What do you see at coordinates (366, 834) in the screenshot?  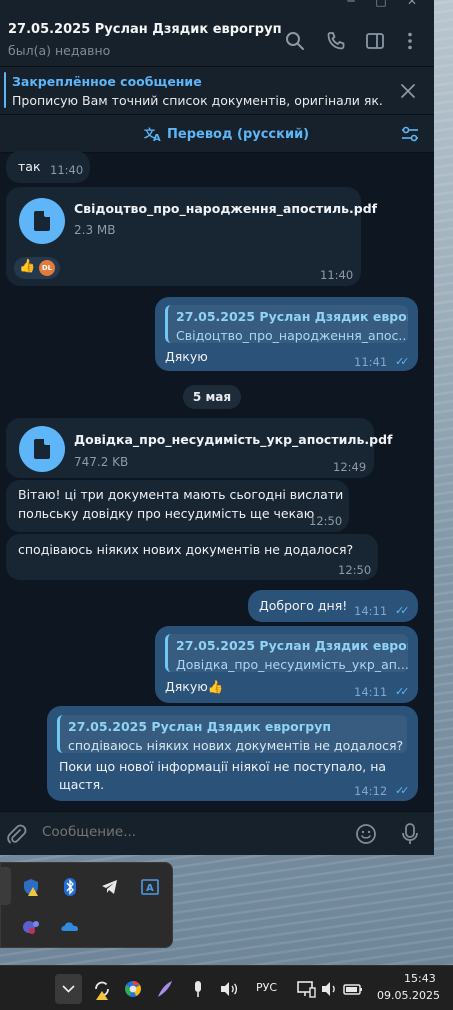 I see `emoji-icon` at bounding box center [366, 834].